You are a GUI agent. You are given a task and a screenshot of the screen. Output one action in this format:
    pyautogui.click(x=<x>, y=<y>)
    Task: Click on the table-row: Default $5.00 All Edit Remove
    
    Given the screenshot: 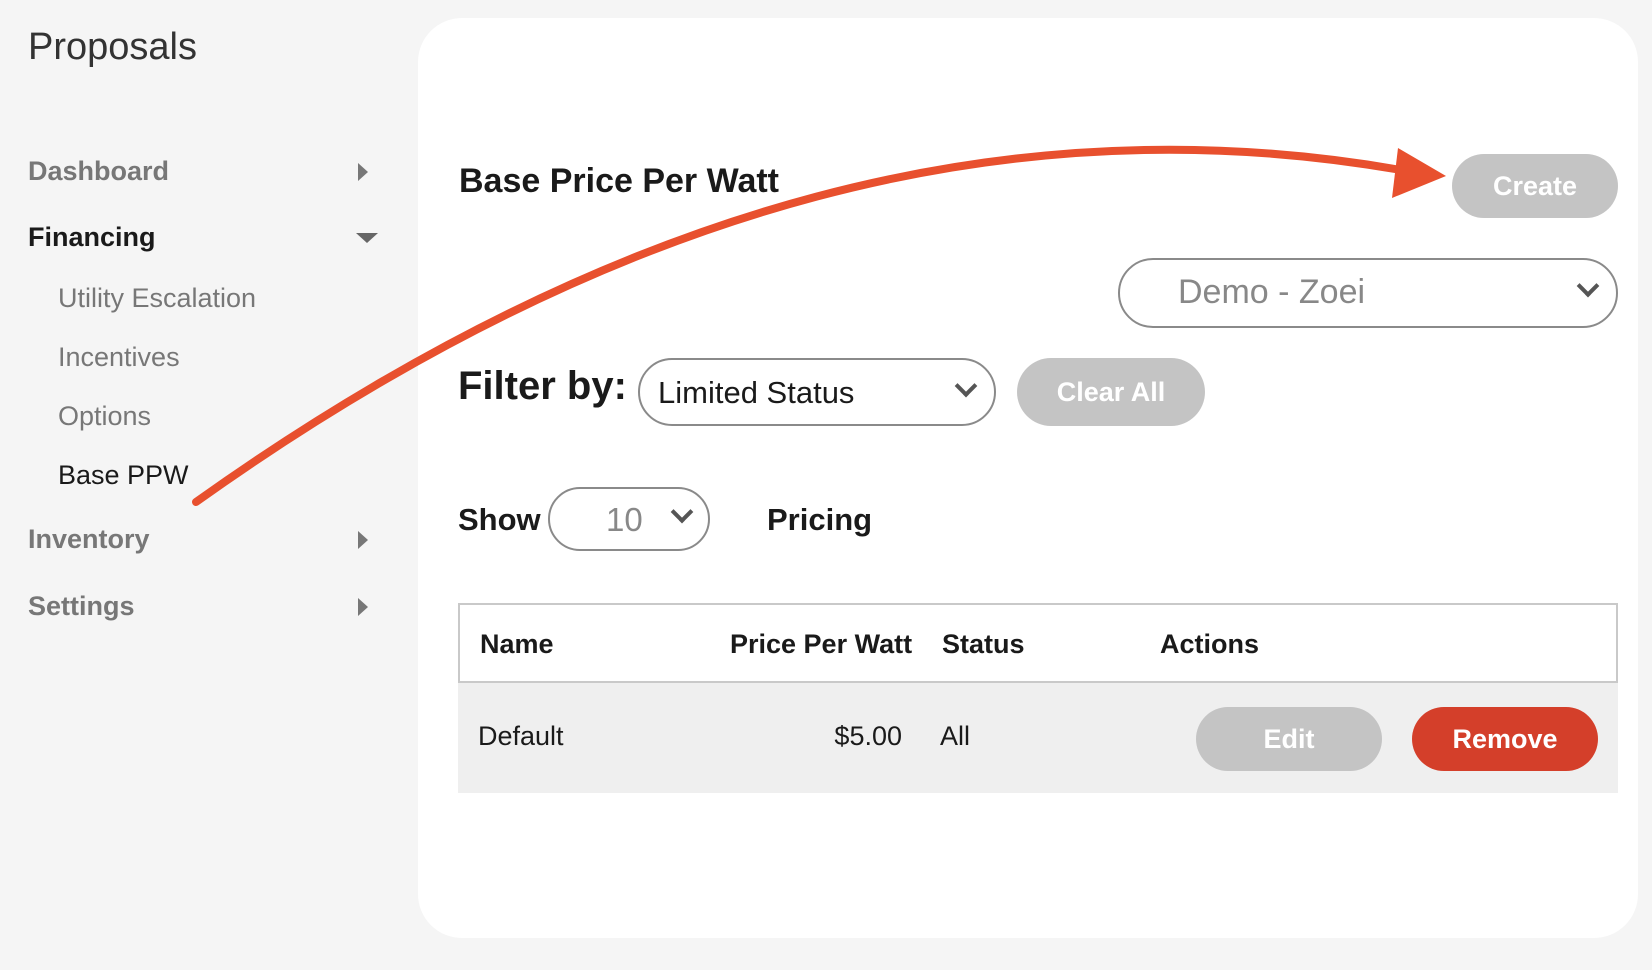 What is the action you would take?
    pyautogui.click(x=1038, y=738)
    